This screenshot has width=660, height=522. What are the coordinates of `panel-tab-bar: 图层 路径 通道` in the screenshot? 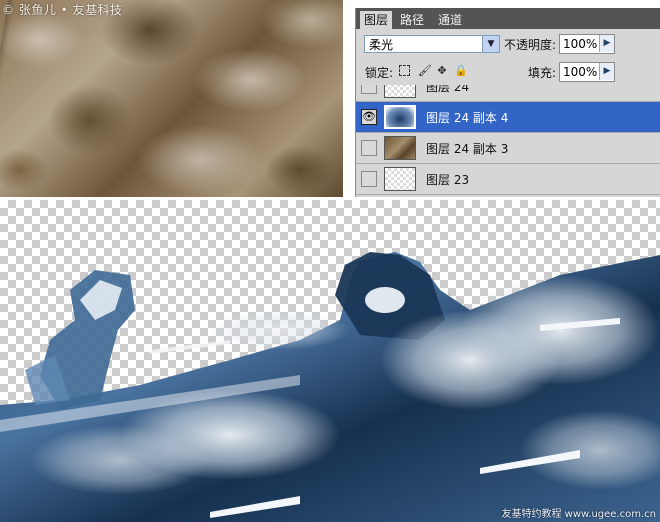 It's located at (508, 18).